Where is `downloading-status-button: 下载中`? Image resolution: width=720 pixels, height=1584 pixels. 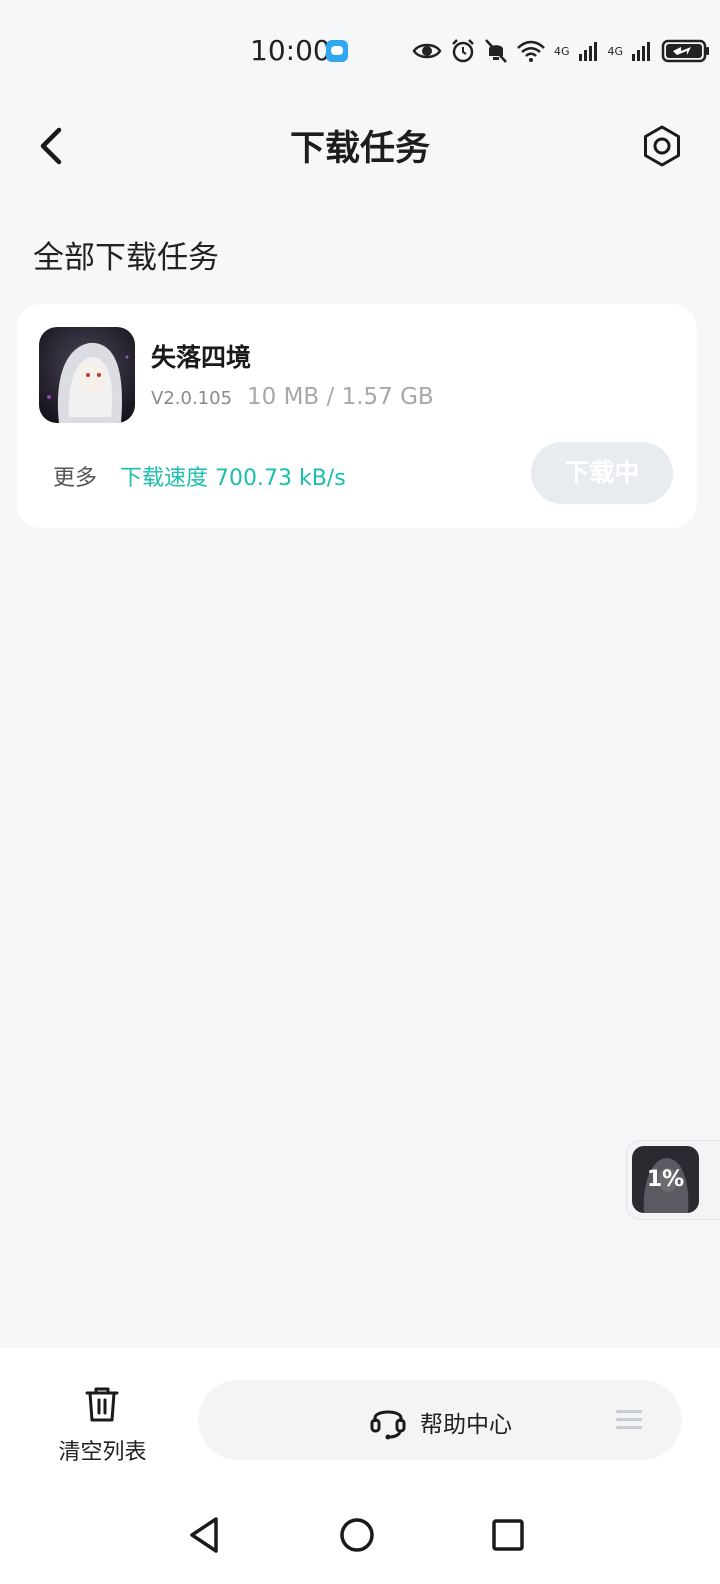
downloading-status-button: 下载中 is located at coordinates (602, 473).